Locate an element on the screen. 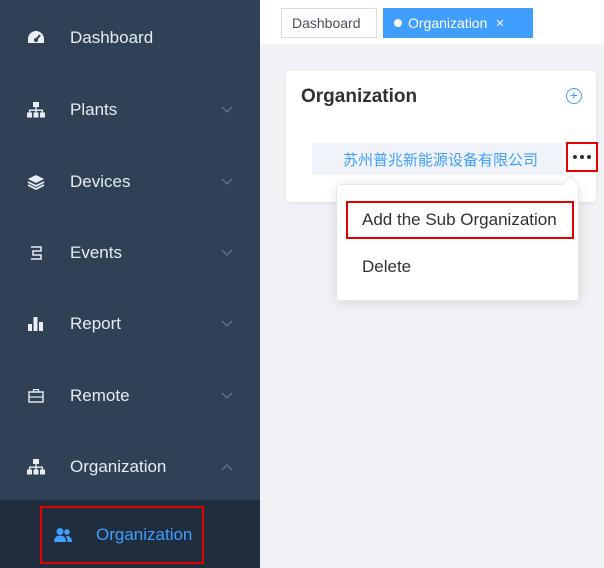 This screenshot has width=604, height=568. more-options-button is located at coordinates (582, 157).